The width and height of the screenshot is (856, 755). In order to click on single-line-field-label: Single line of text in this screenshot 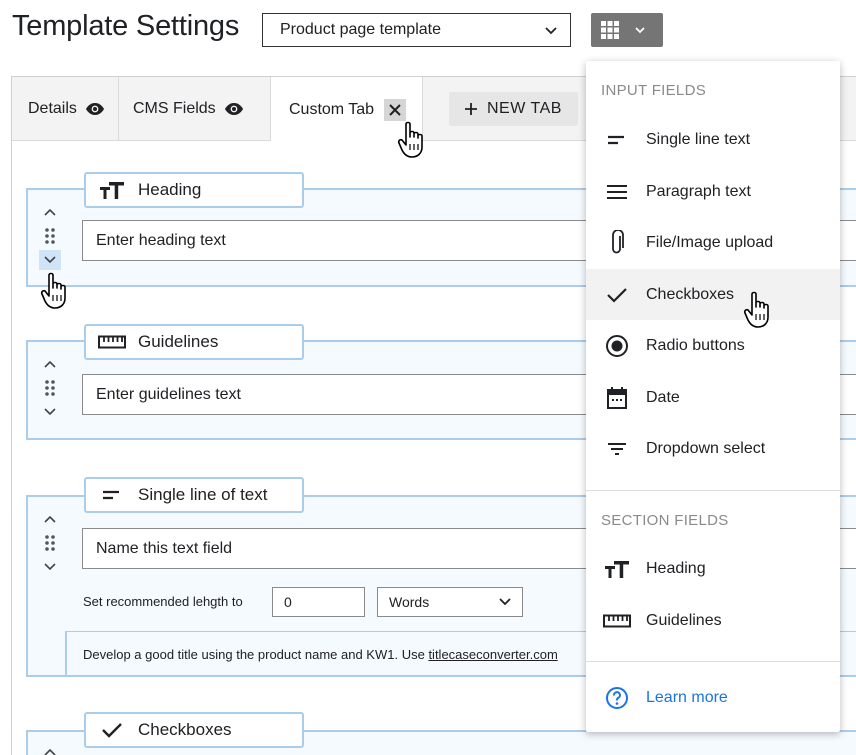, I will do `click(194, 495)`.